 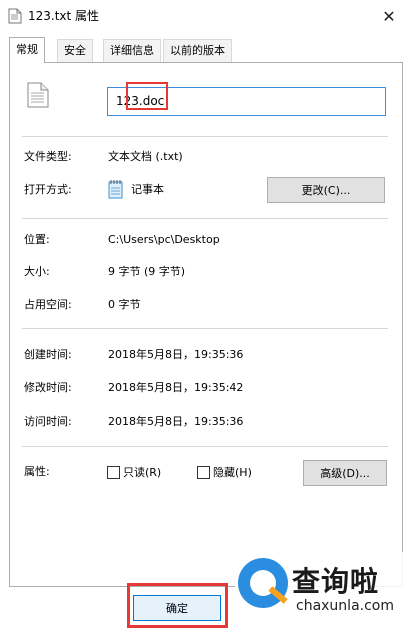 I want to click on hidden-checkbox, so click(x=203, y=472).